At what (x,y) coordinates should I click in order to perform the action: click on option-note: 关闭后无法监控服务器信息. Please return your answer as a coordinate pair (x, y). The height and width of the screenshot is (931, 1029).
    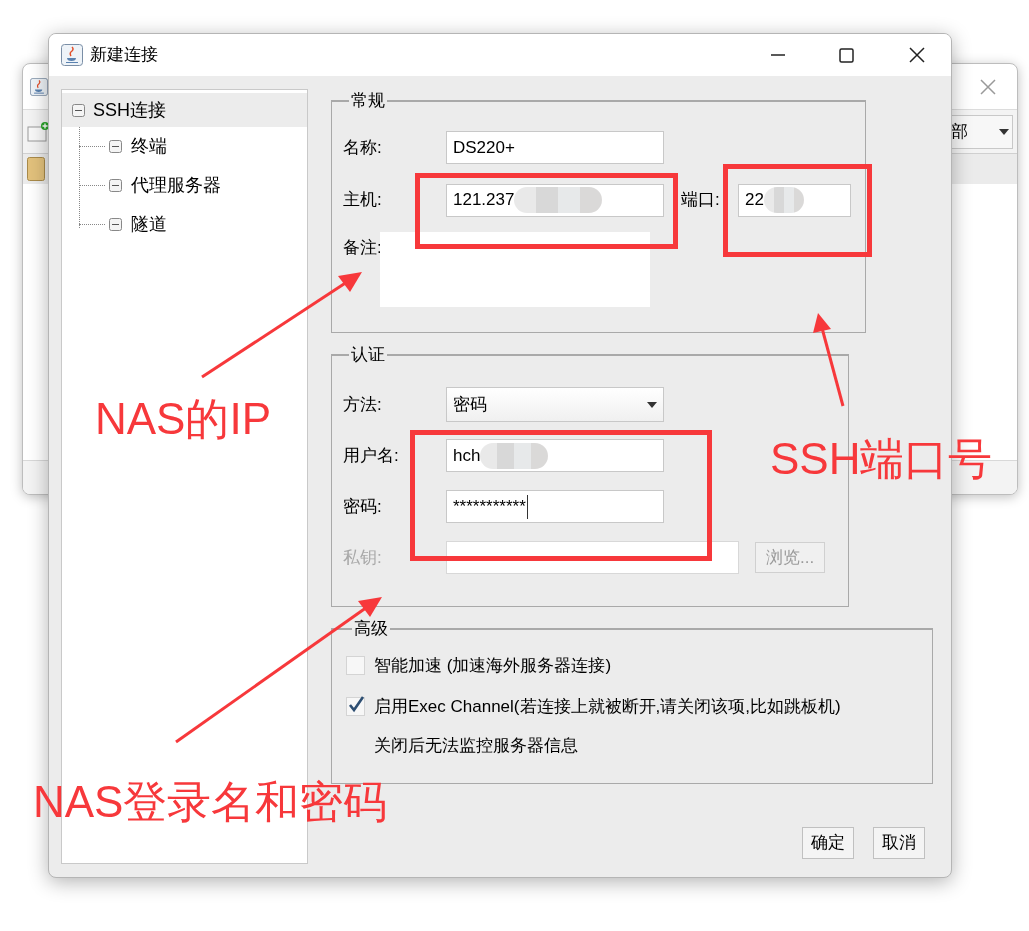
    Looking at the image, I should click on (476, 745).